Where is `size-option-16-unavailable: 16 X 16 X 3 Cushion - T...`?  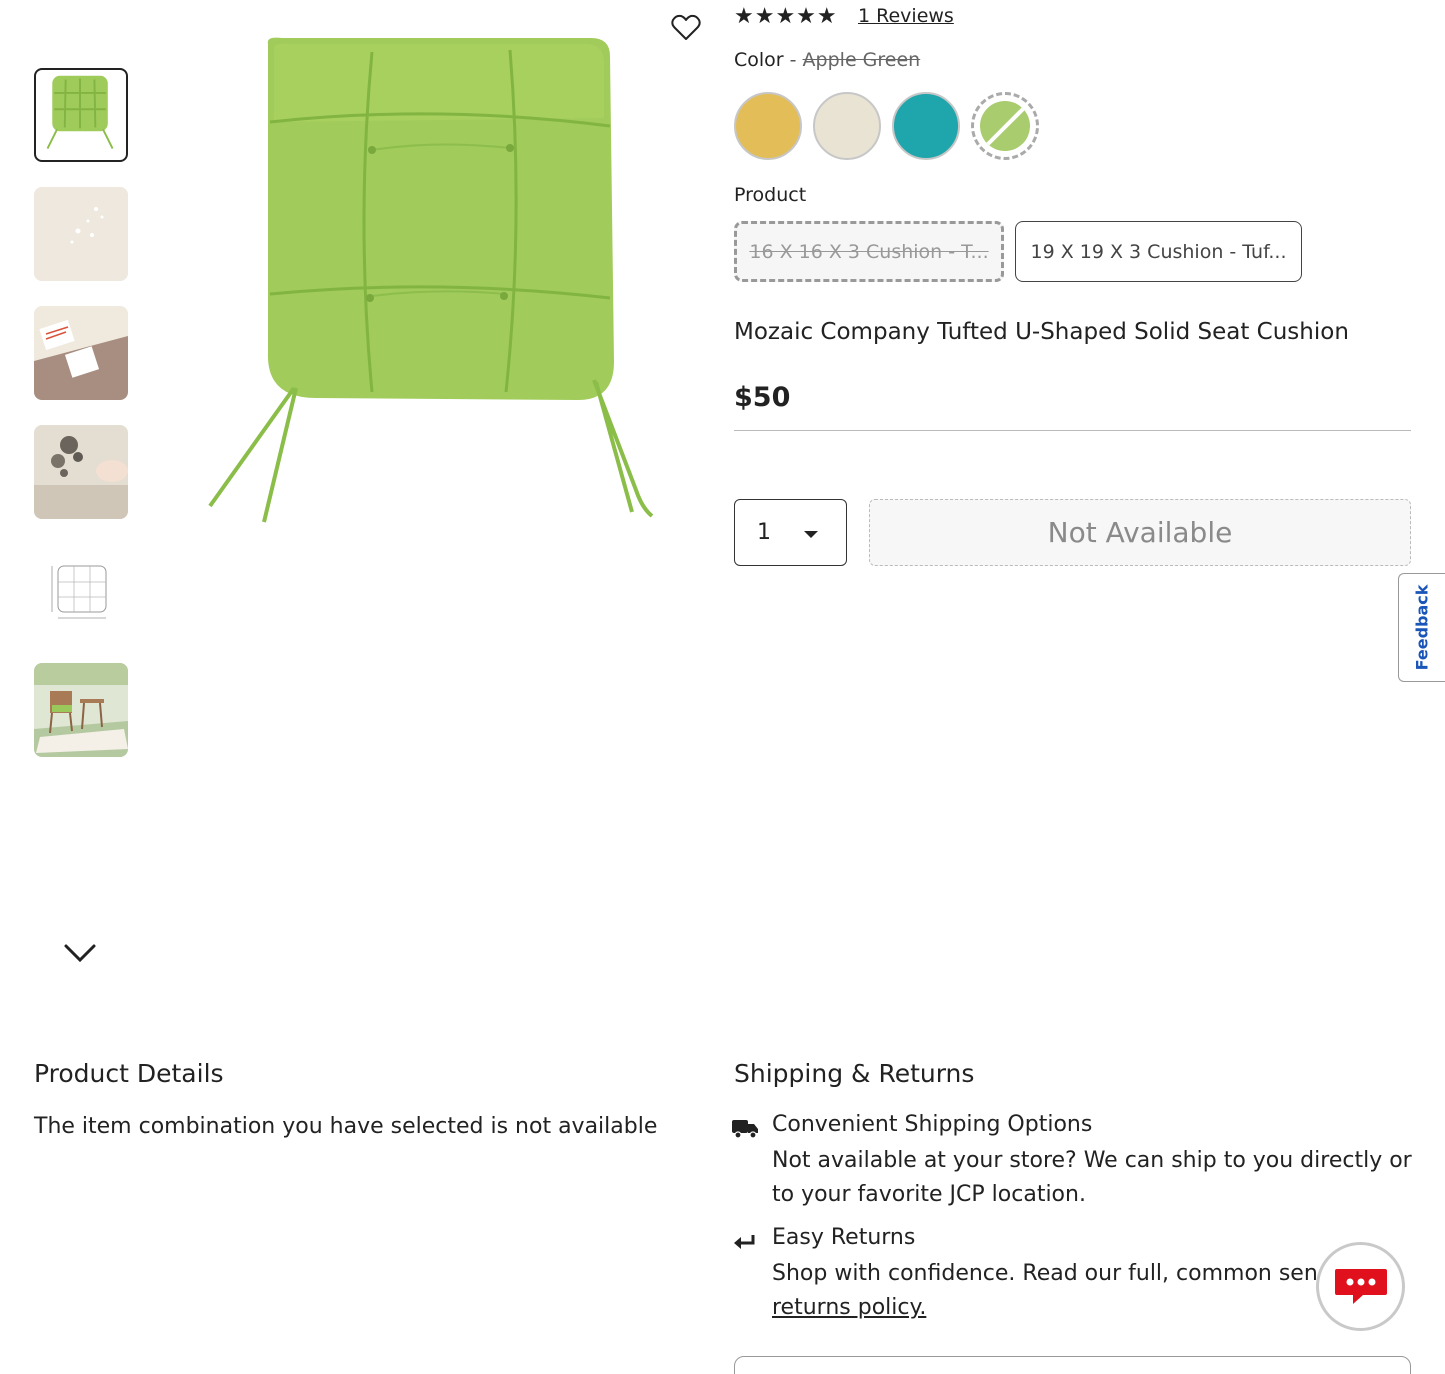 size-option-16-unavailable: 16 X 16 X 3 Cushion - T... is located at coordinates (869, 251).